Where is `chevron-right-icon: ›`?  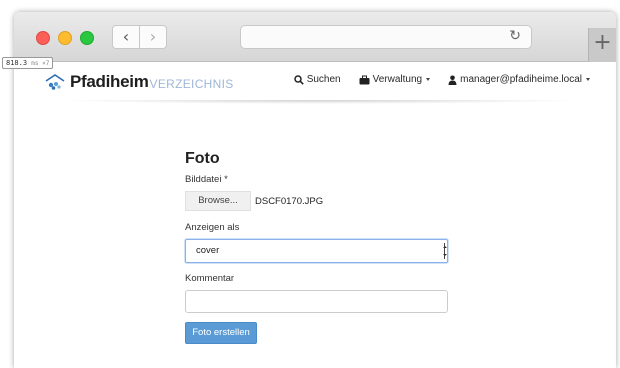
chevron-right-icon: › is located at coordinates (153, 36).